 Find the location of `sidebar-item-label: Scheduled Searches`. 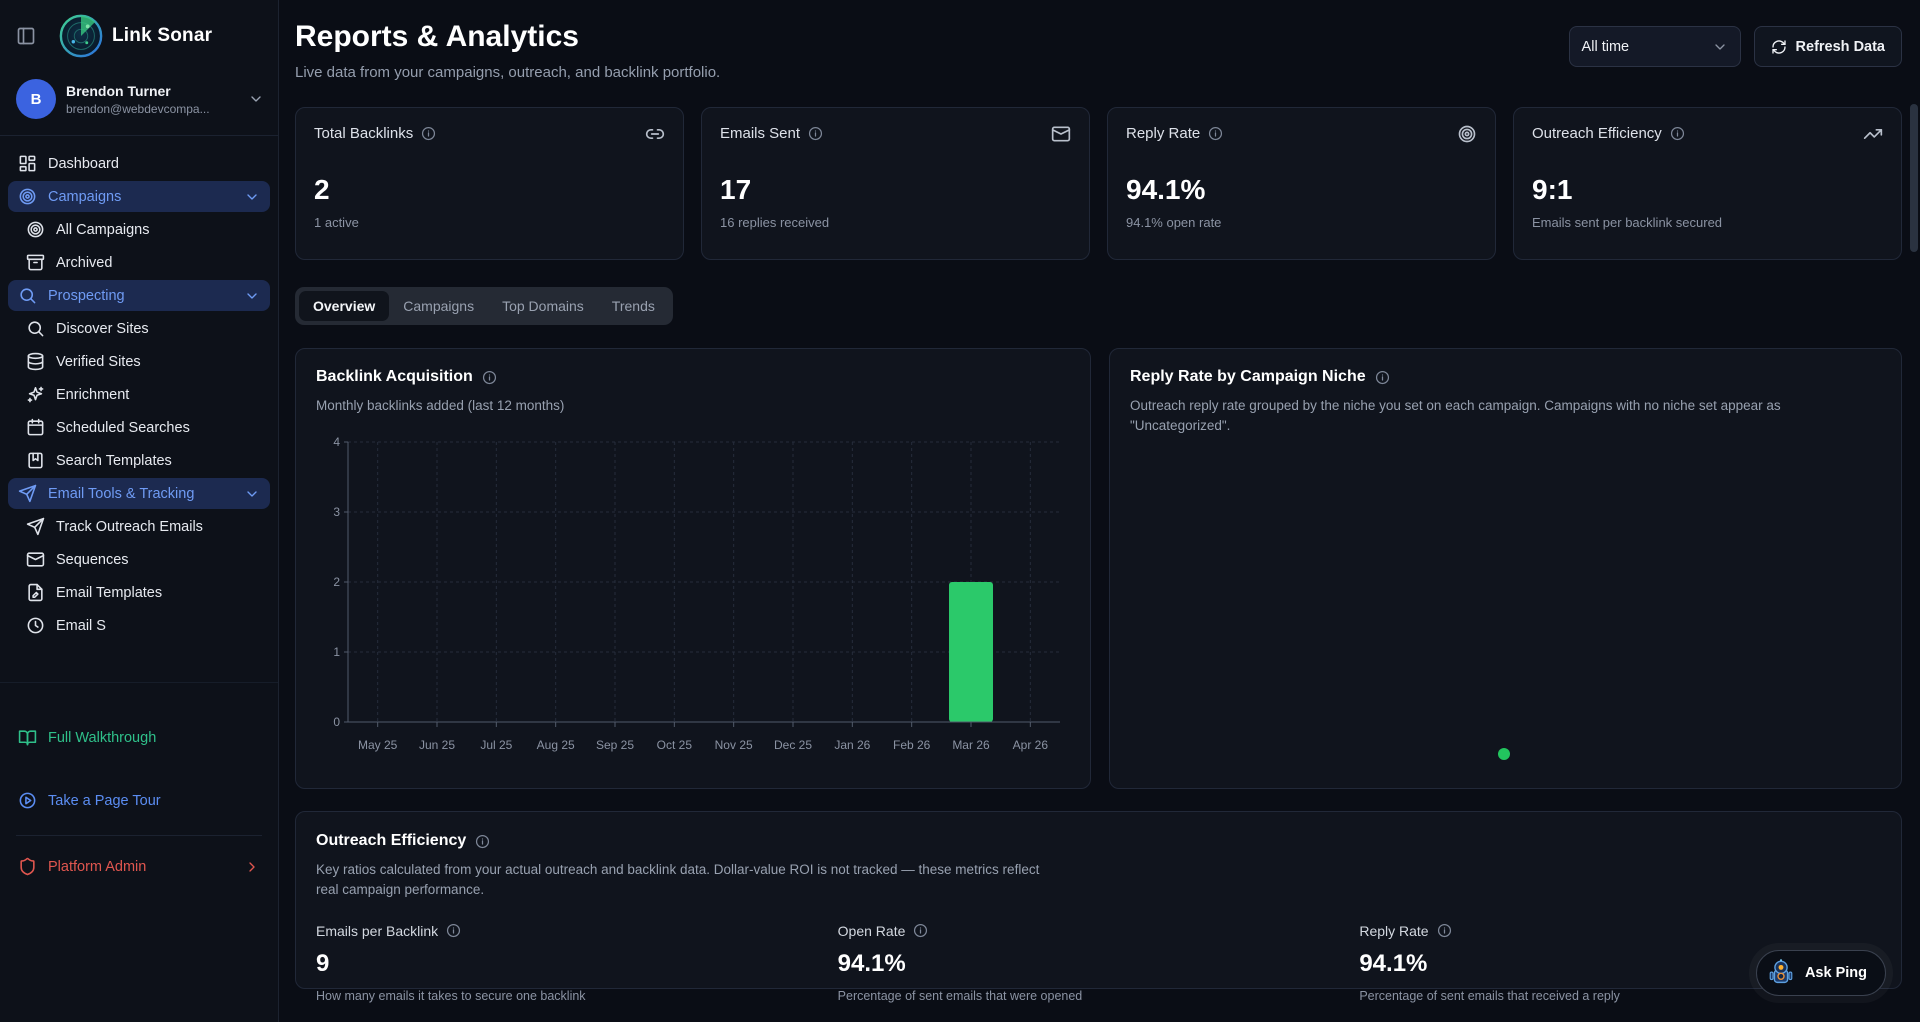

sidebar-item-label: Scheduled Searches is located at coordinates (123, 427).